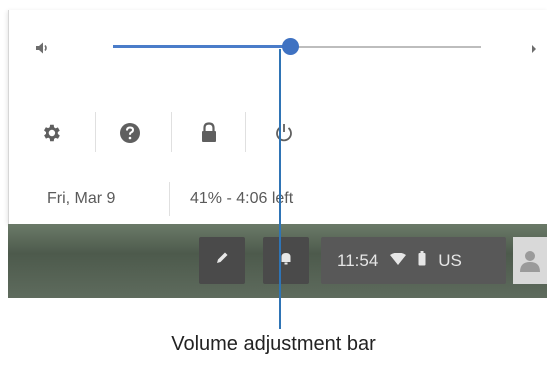 The image size is (547, 367). I want to click on speaker-icon, so click(42, 48).